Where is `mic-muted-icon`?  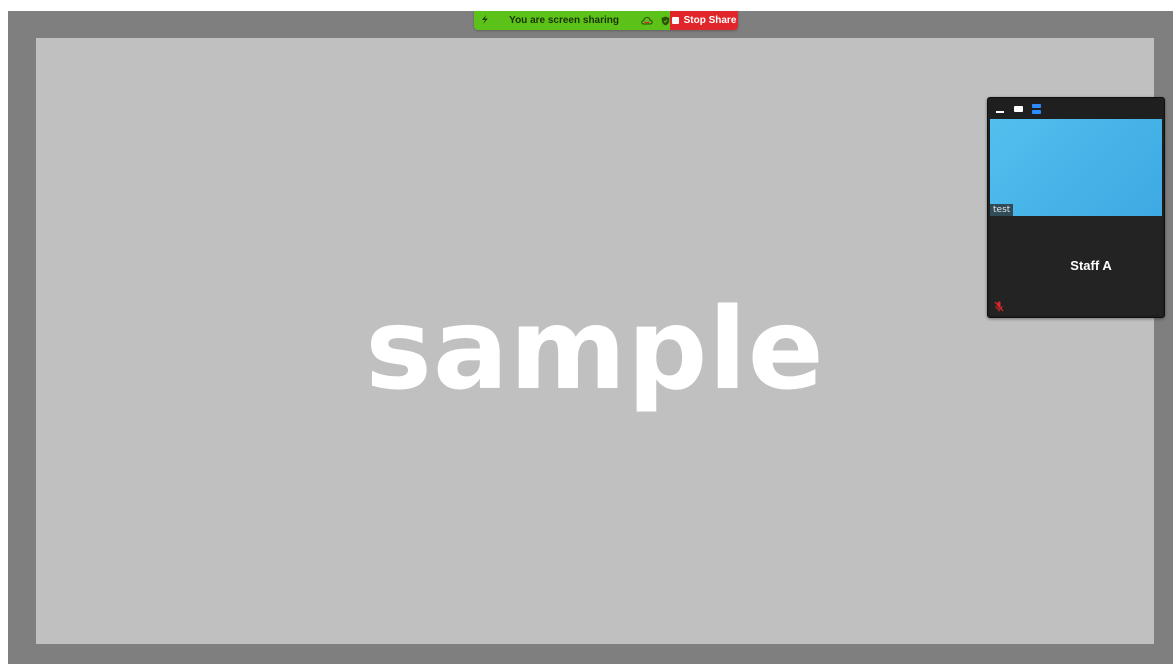
mic-muted-icon is located at coordinates (999, 305).